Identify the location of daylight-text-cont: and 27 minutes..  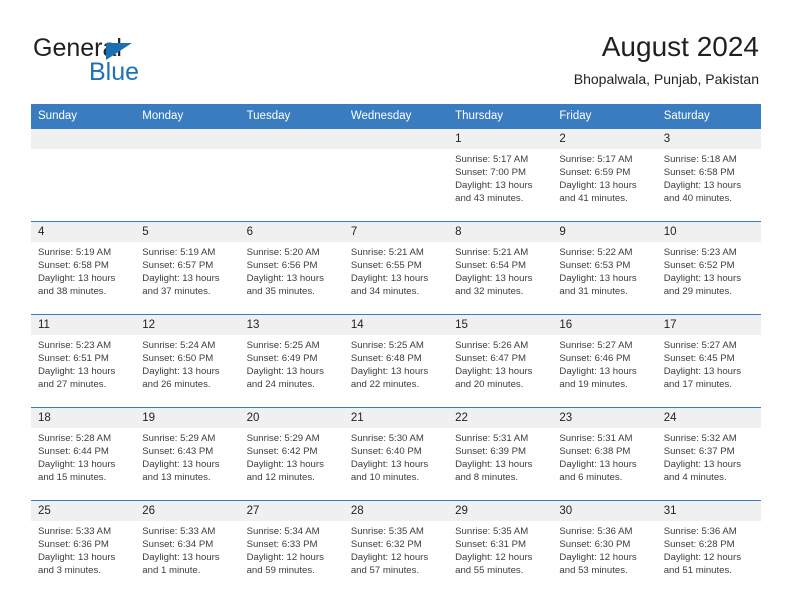
(72, 385).